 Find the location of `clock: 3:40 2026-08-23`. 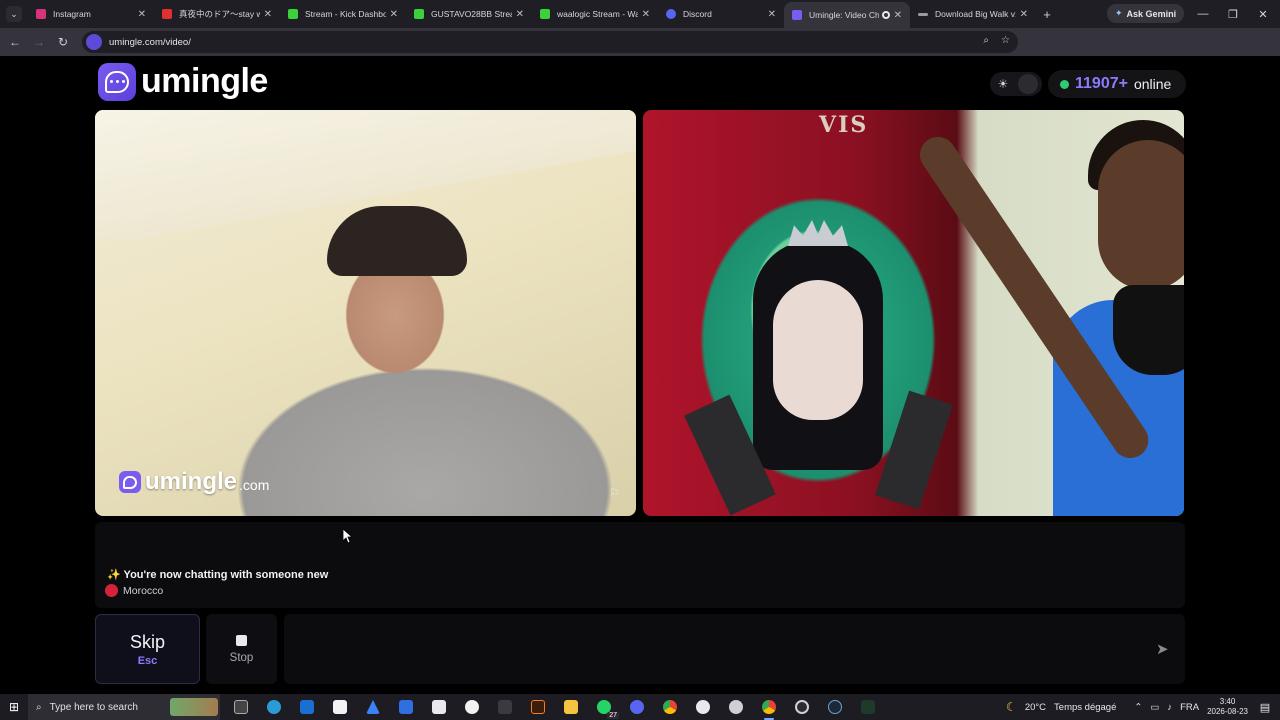

clock: 3:40 2026-08-23 is located at coordinates (1227, 707).